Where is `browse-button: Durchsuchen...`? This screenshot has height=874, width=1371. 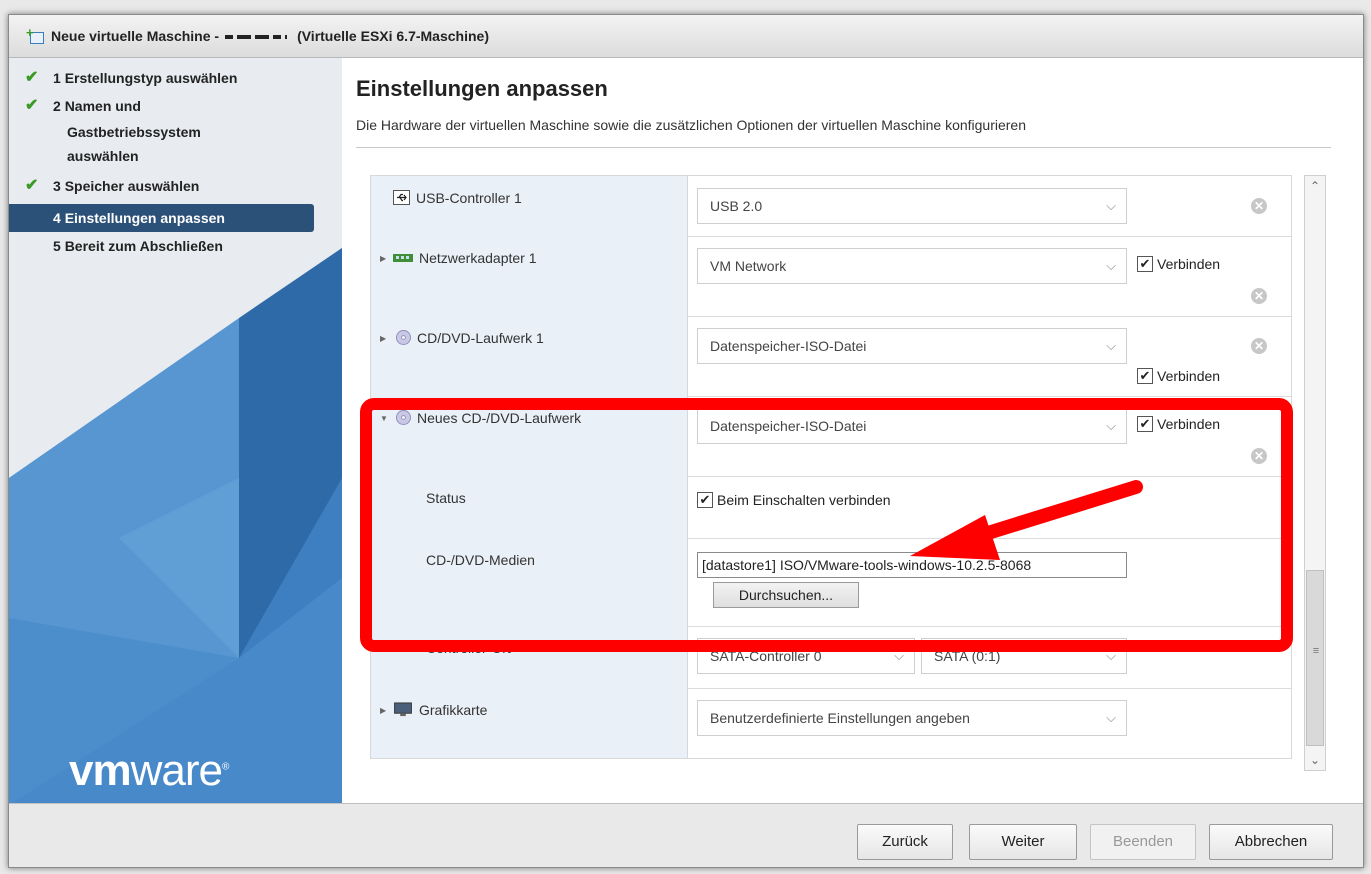
browse-button: Durchsuchen... is located at coordinates (786, 595).